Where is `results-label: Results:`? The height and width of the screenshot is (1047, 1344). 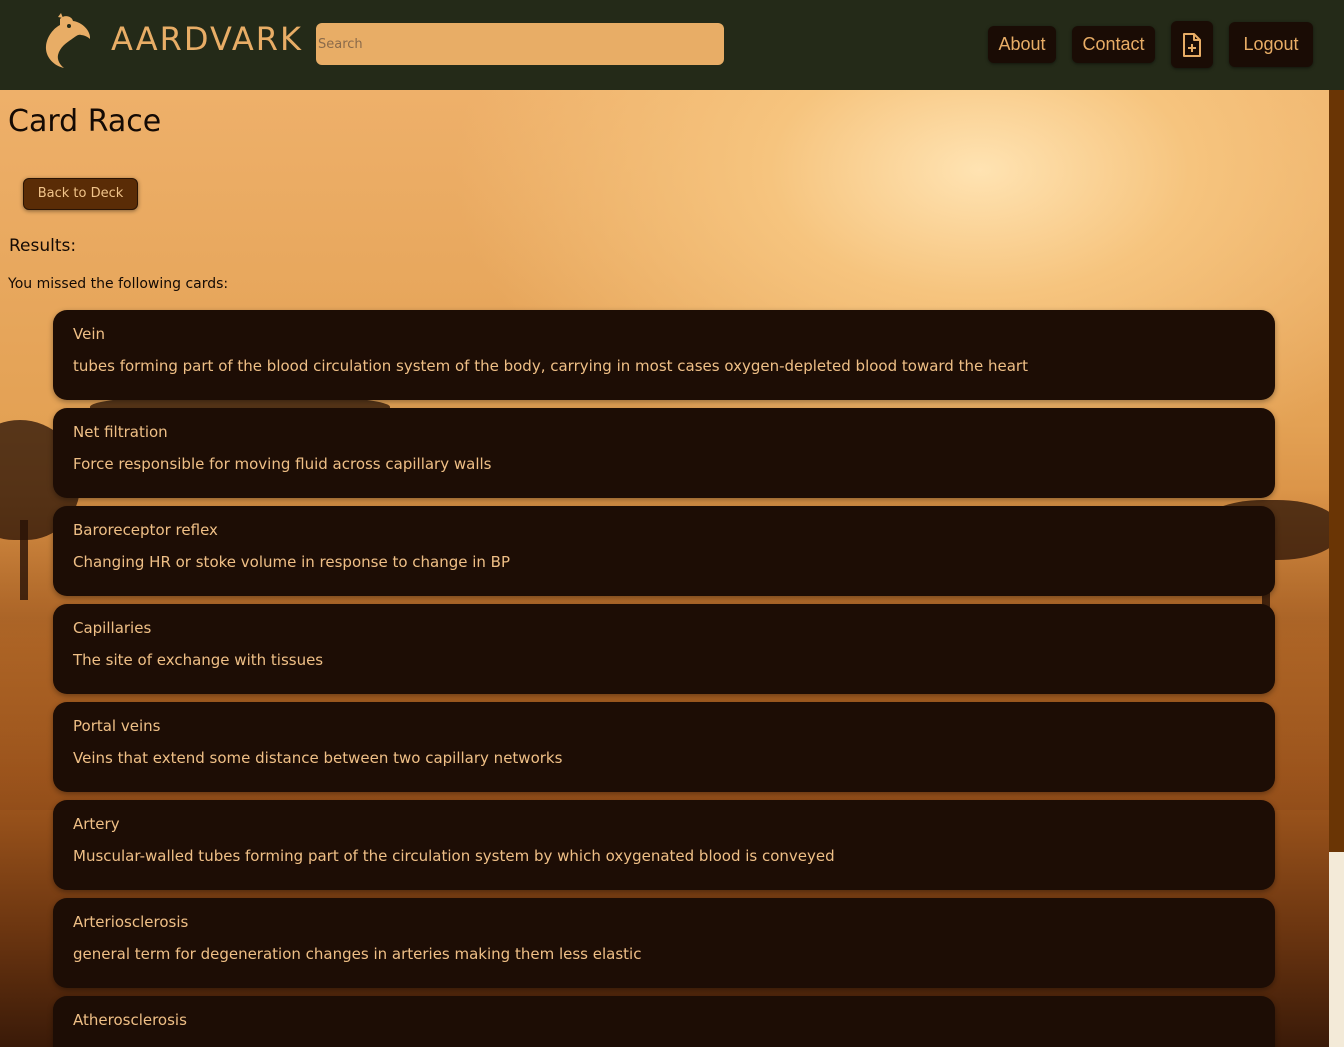
results-label: Results: is located at coordinates (43, 246).